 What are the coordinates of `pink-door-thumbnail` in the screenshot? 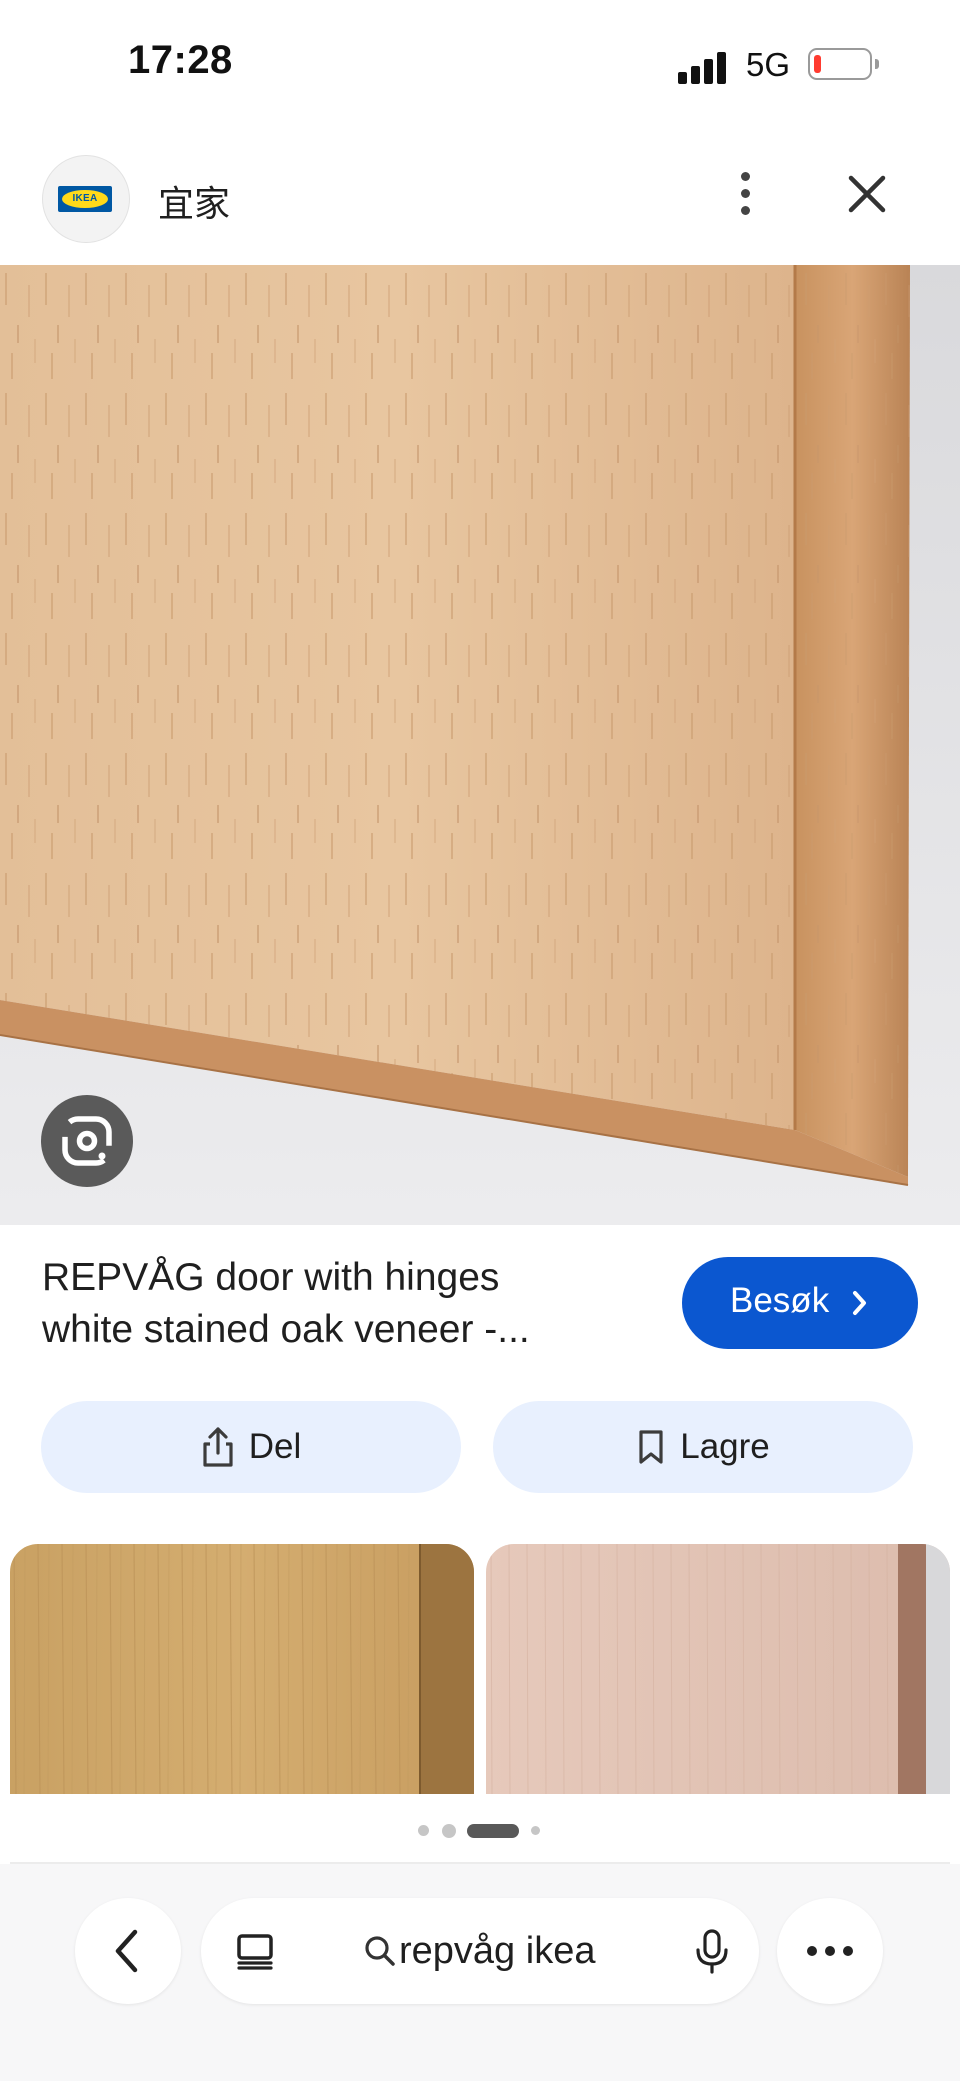 It's located at (718, 1669).